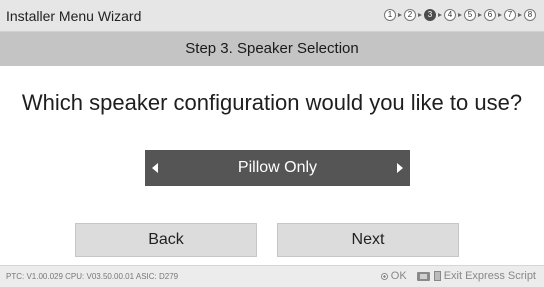 The width and height of the screenshot is (544, 287). What do you see at coordinates (398, 276) in the screenshot?
I see `ok-hint-label: OK` at bounding box center [398, 276].